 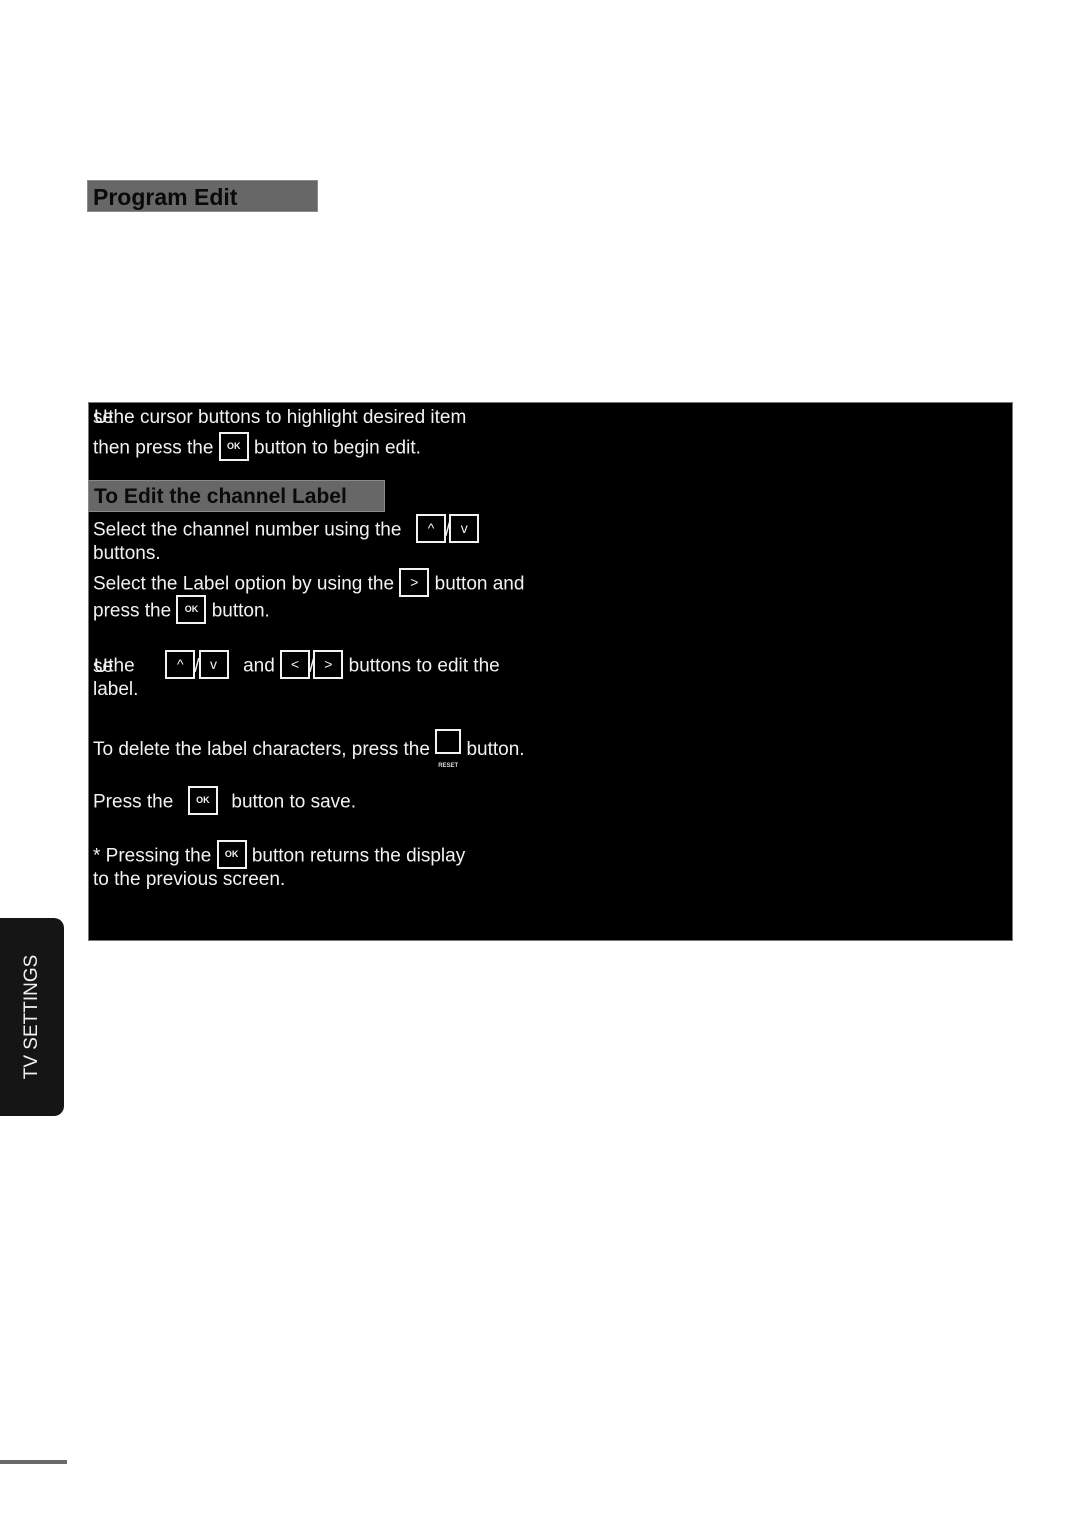 What do you see at coordinates (479, 584) in the screenshot?
I see `step2-after: button and` at bounding box center [479, 584].